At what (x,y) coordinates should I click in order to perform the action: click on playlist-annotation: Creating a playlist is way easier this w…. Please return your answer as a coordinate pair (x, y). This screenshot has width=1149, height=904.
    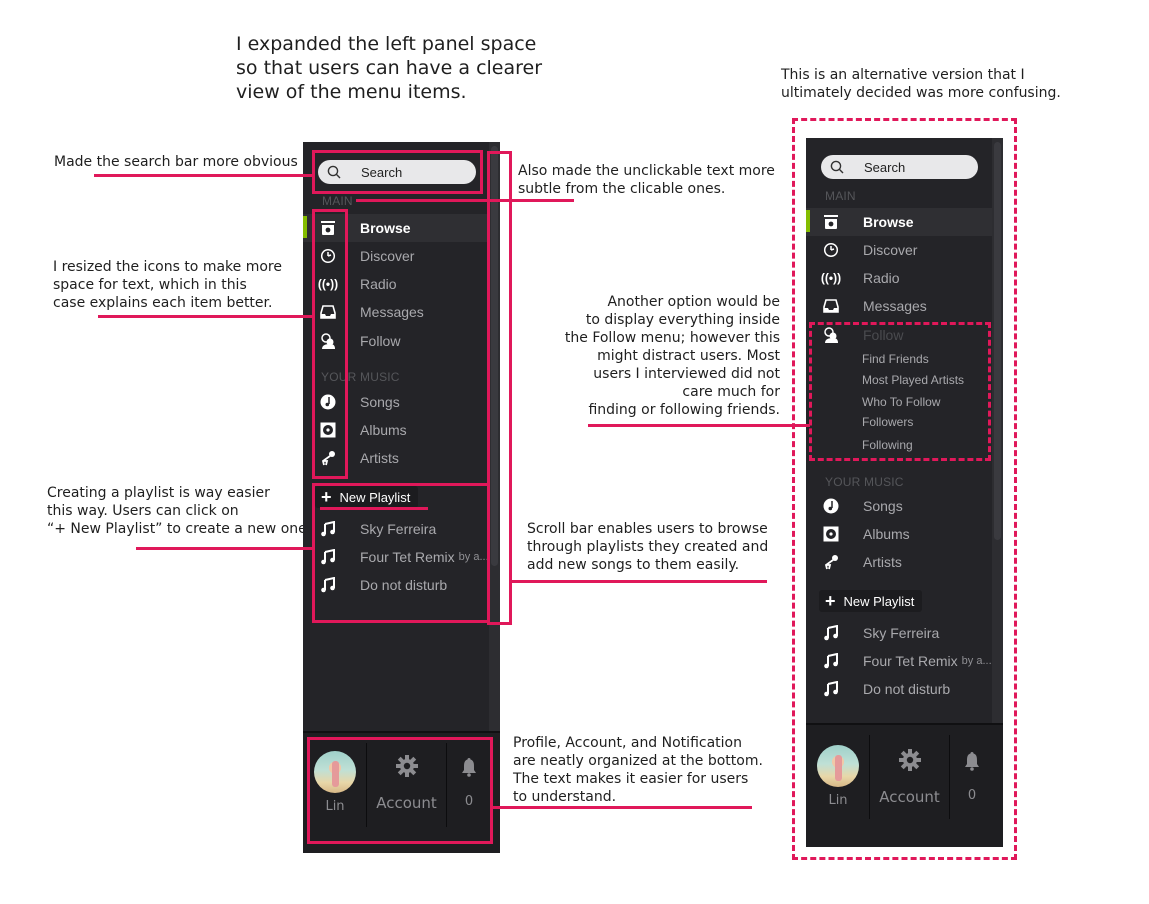
    Looking at the image, I should click on (179, 511).